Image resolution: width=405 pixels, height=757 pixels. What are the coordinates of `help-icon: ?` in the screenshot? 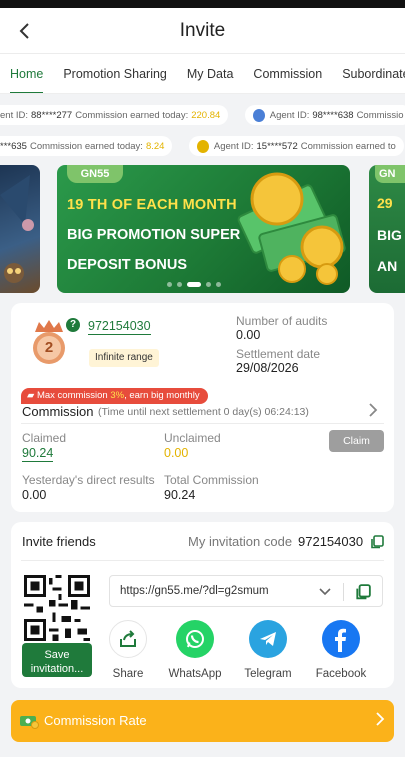 It's located at (73, 325).